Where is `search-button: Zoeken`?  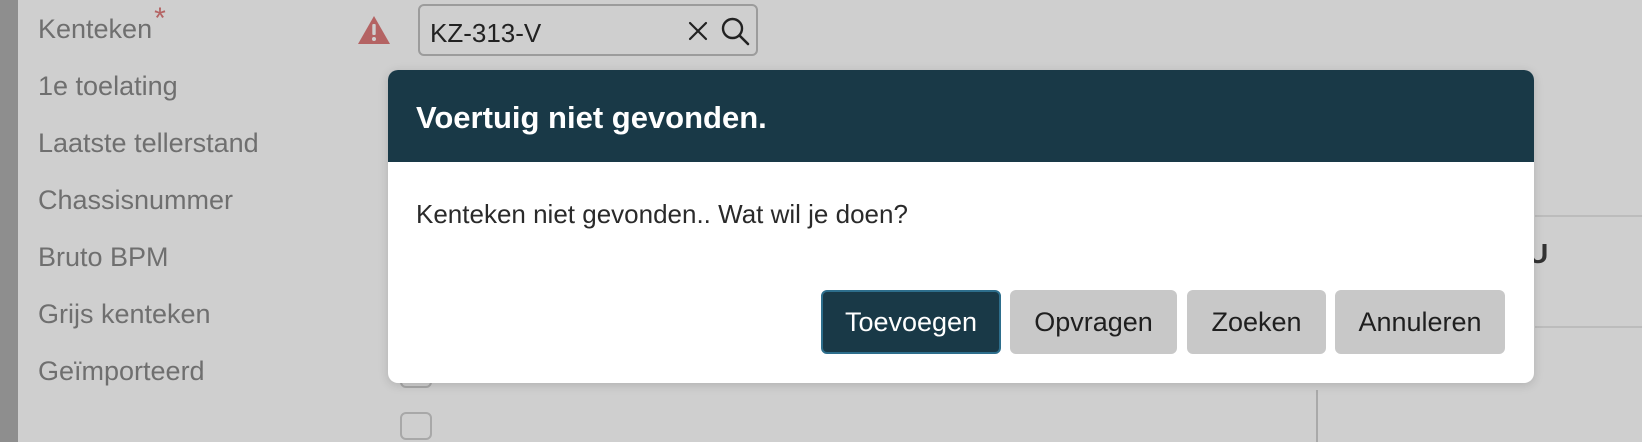 search-button: Zoeken is located at coordinates (1256, 322).